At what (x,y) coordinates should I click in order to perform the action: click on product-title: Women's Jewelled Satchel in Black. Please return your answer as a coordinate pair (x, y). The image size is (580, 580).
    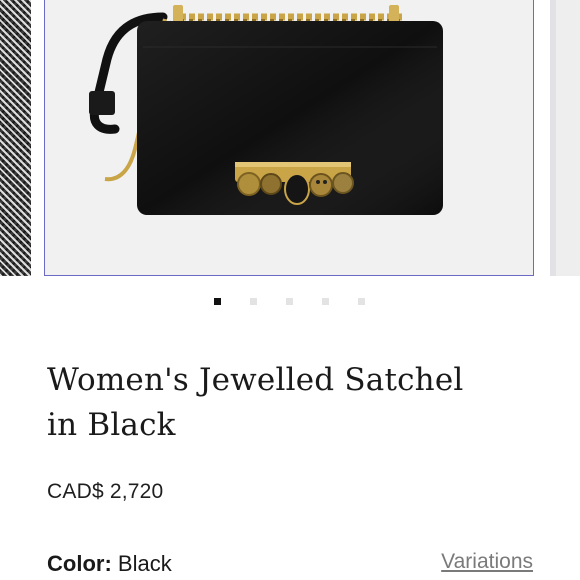
    Looking at the image, I should click on (287, 403).